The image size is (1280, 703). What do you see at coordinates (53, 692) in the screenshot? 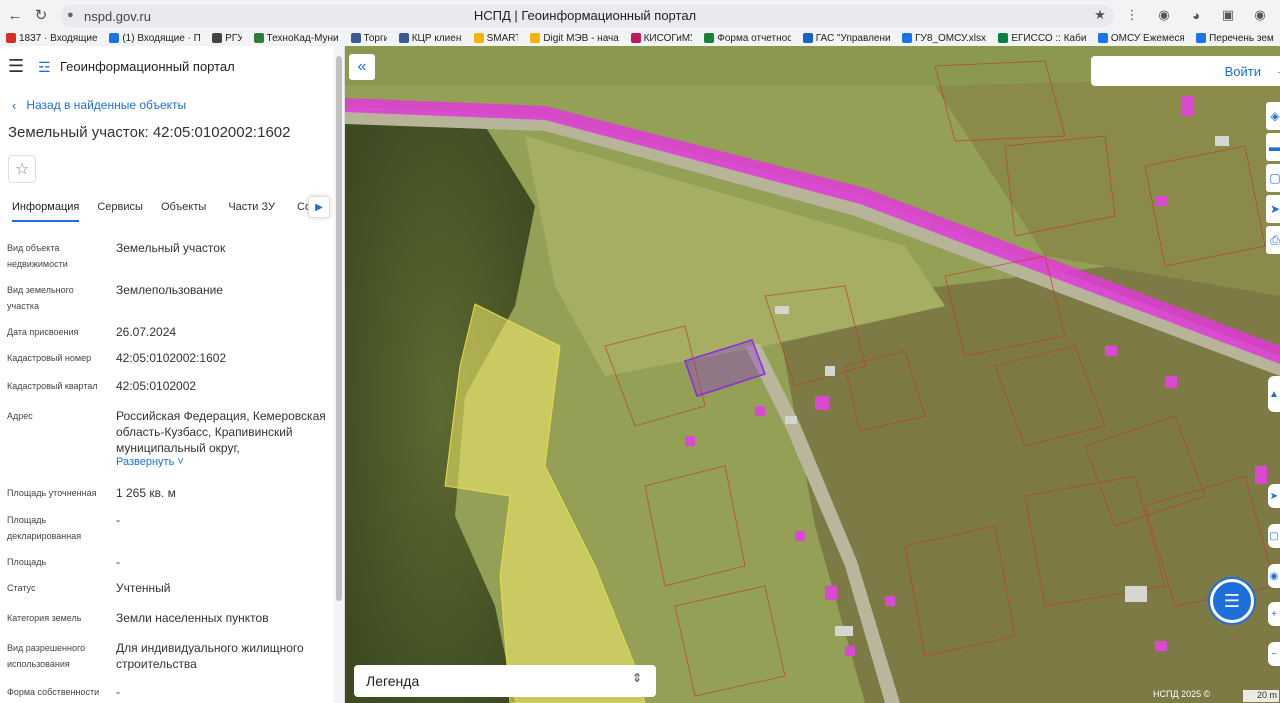
I see `property-label: Форма собственности` at bounding box center [53, 692].